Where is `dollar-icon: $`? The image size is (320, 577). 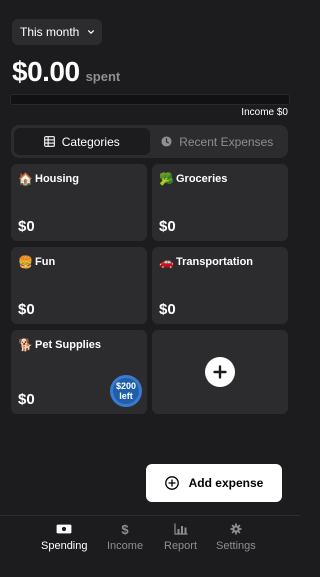
dollar-icon: $ is located at coordinates (125, 529).